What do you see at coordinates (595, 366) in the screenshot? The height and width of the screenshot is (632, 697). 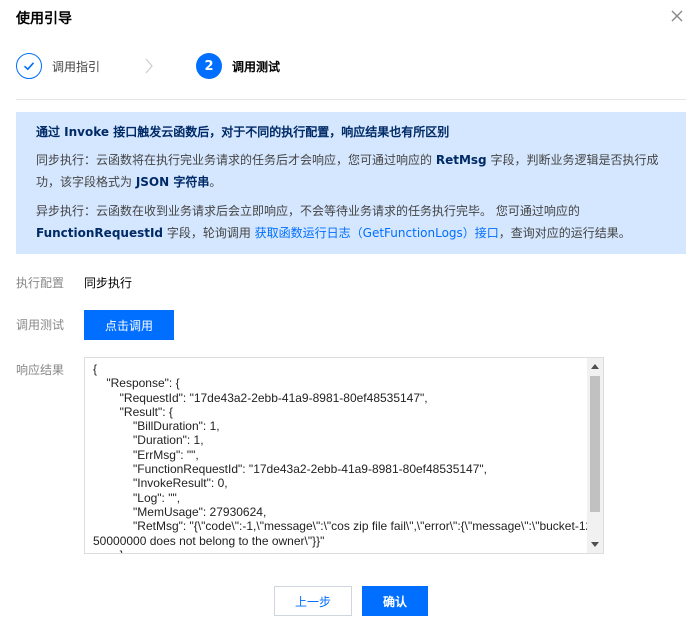 I see `scroll-up-icon` at bounding box center [595, 366].